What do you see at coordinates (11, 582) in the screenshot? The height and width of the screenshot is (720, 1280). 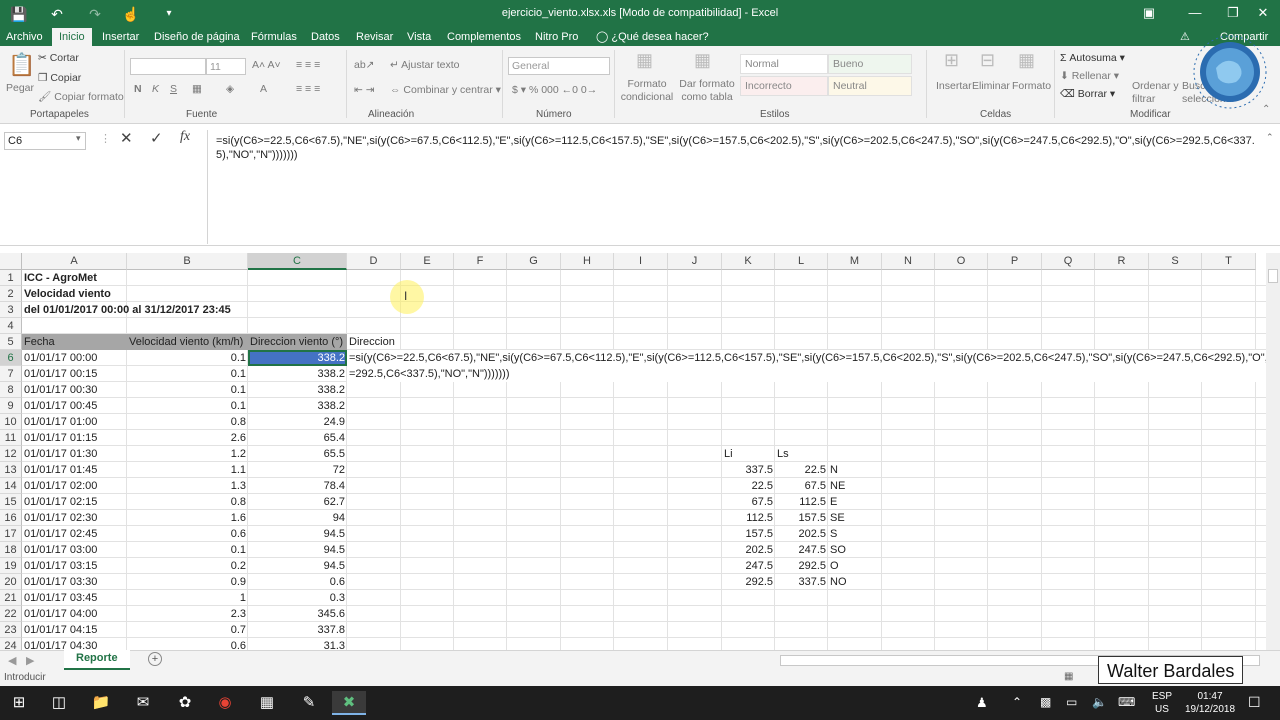 I see `row-header: 20` at bounding box center [11, 582].